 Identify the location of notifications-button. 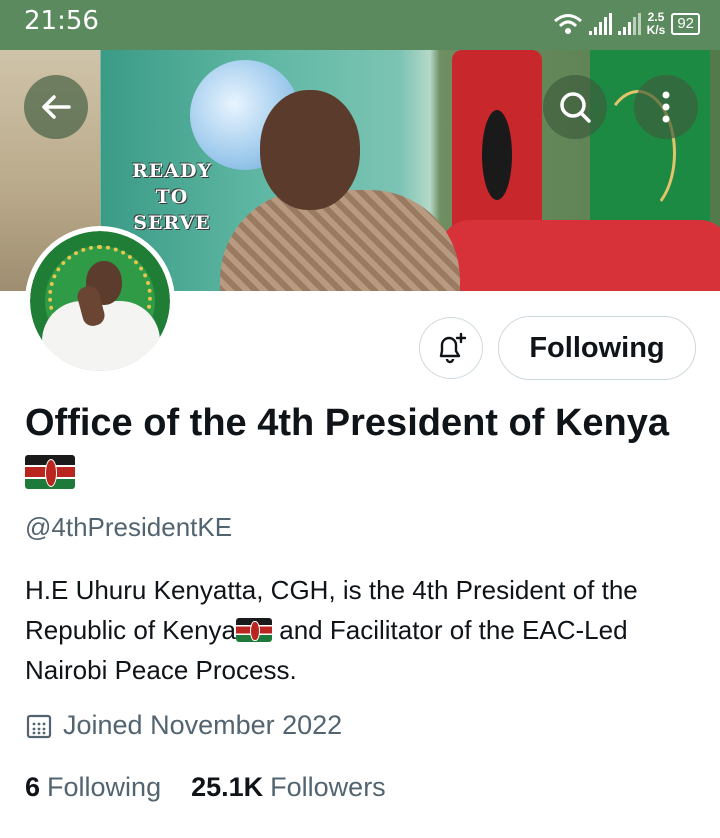
(451, 348).